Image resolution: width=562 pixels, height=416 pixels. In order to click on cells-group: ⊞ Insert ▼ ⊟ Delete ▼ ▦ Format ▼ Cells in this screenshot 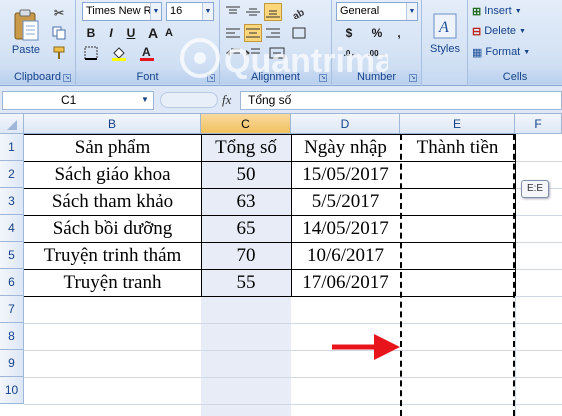, I will do `click(515, 43)`.